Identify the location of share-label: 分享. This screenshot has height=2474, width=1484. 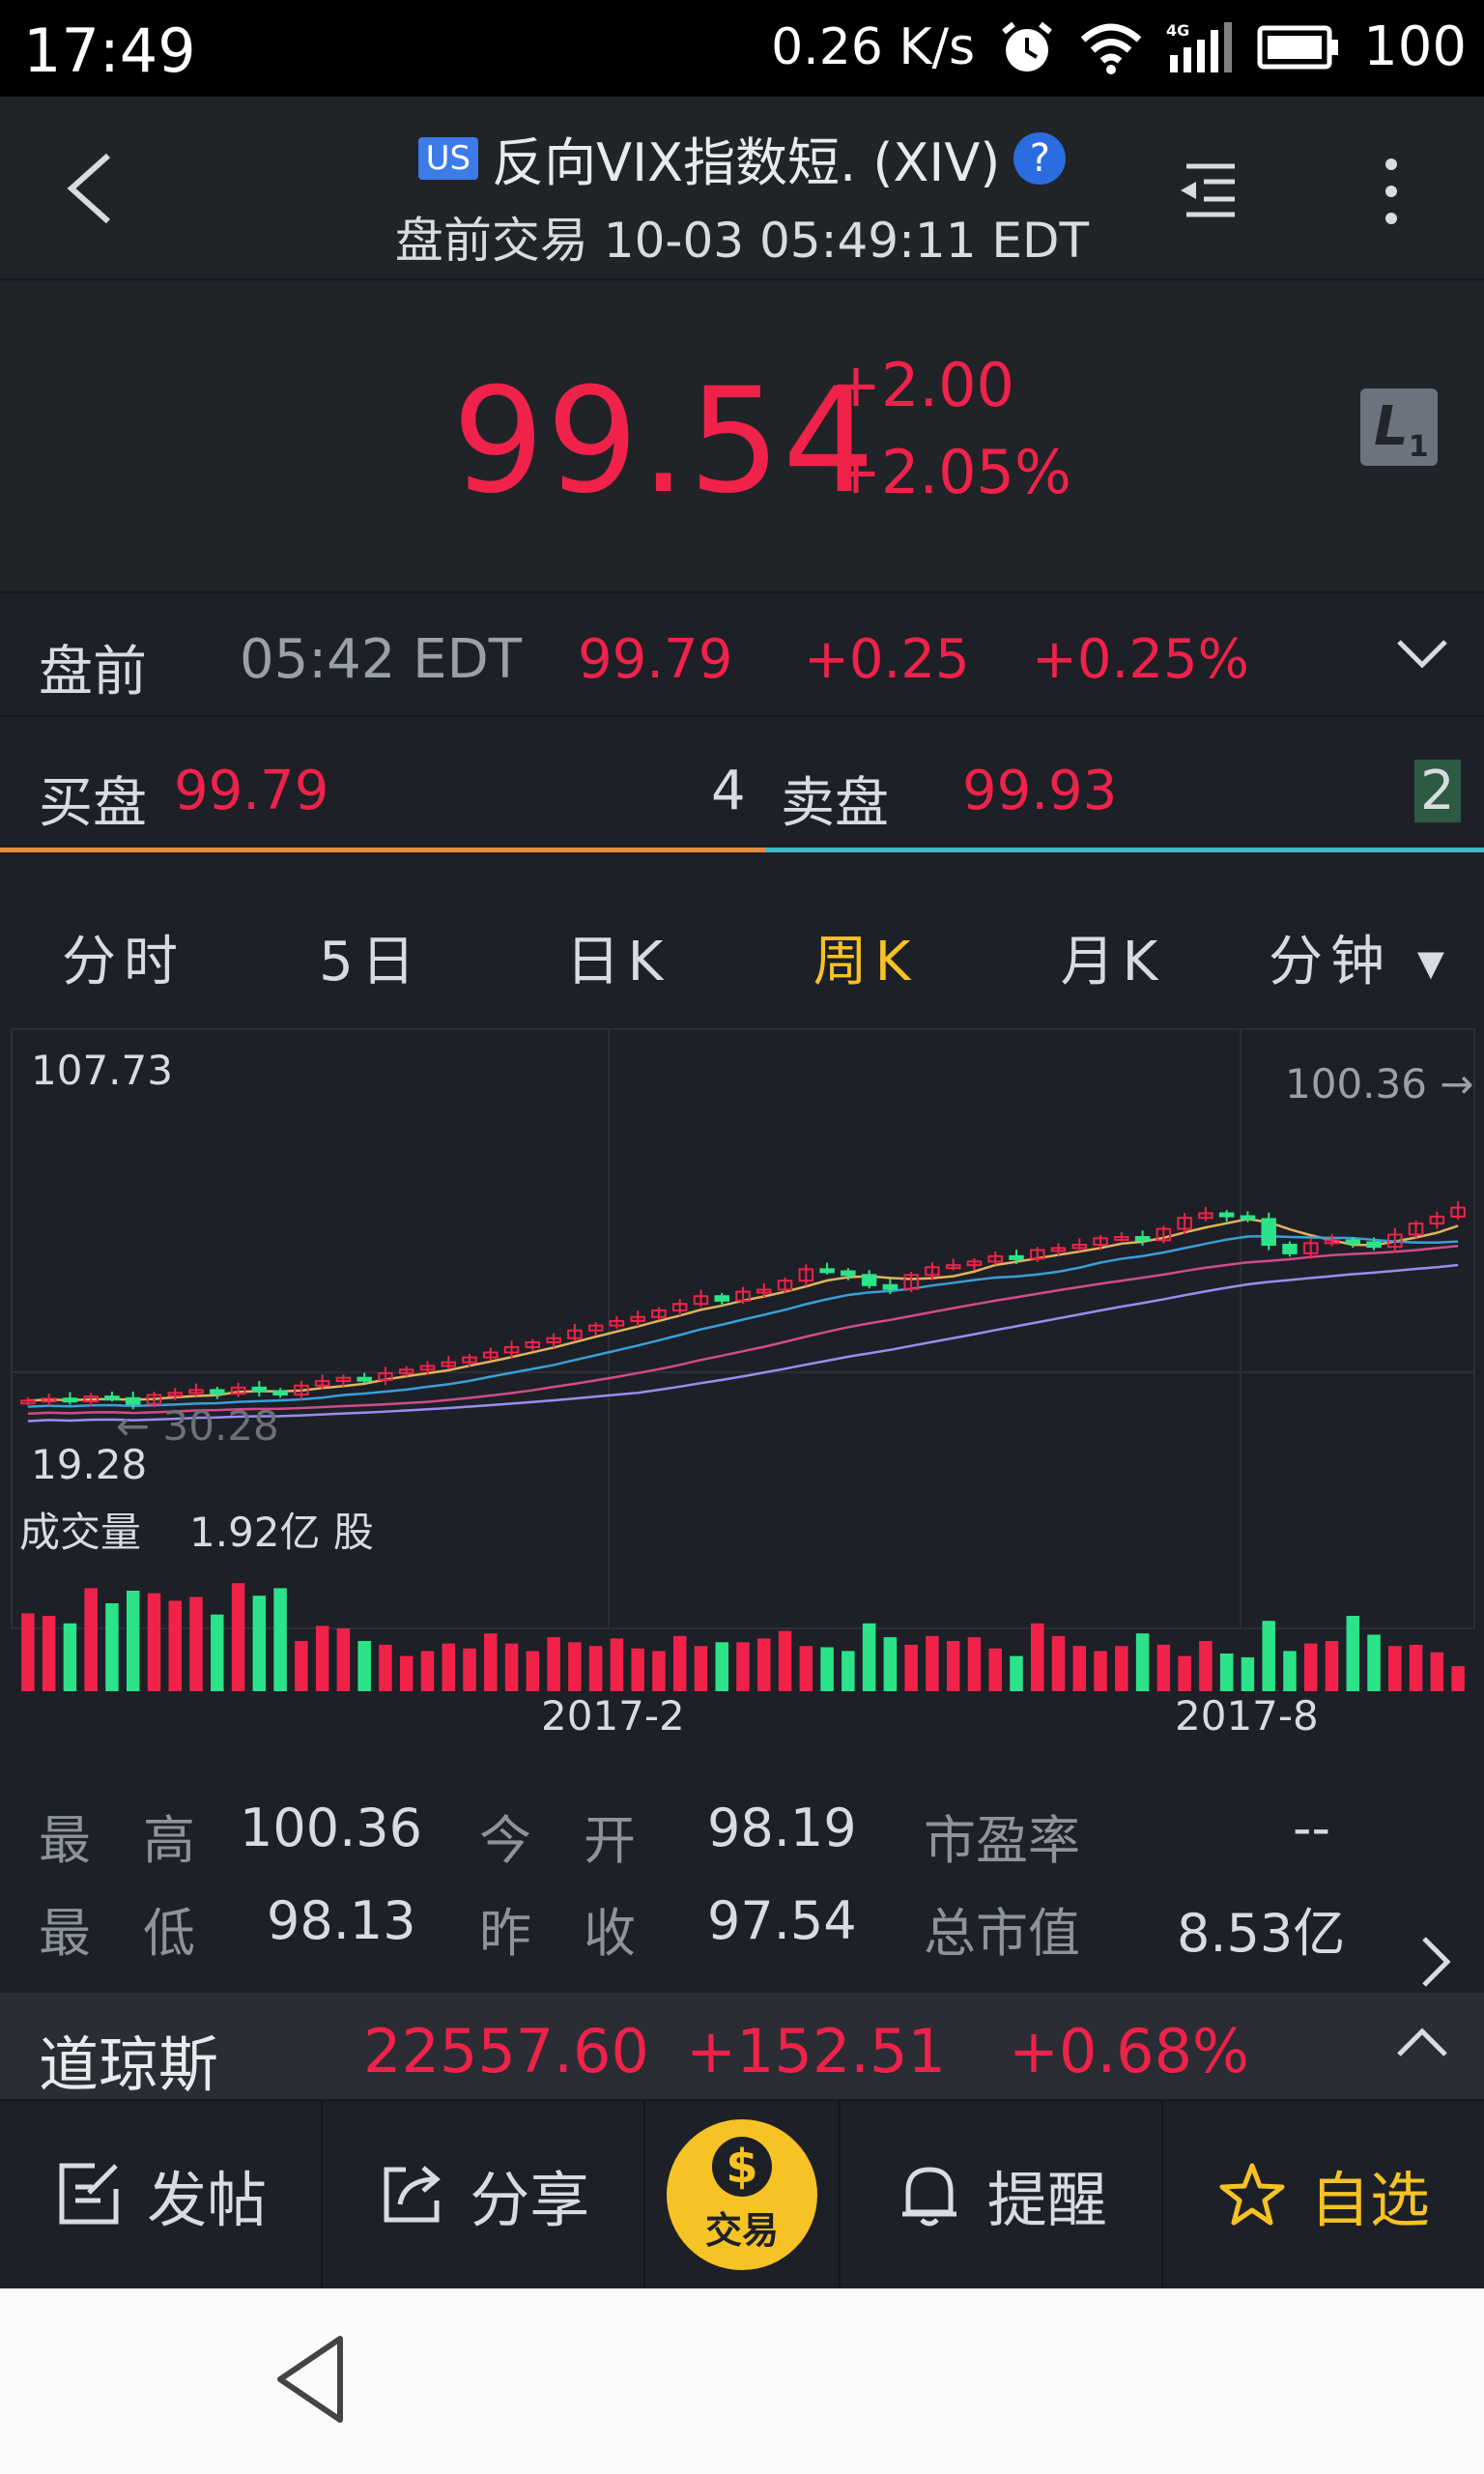
(530, 2200).